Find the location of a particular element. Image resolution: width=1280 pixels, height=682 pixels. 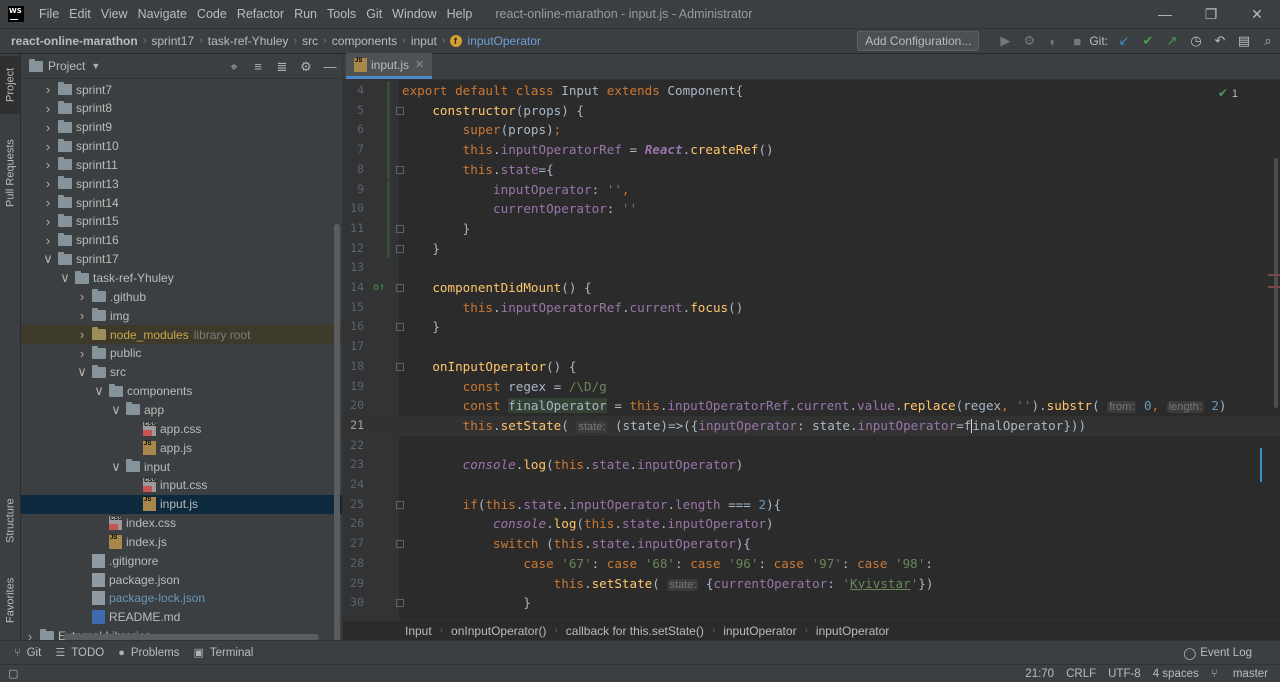

menu-git: Git is located at coordinates (374, 14).